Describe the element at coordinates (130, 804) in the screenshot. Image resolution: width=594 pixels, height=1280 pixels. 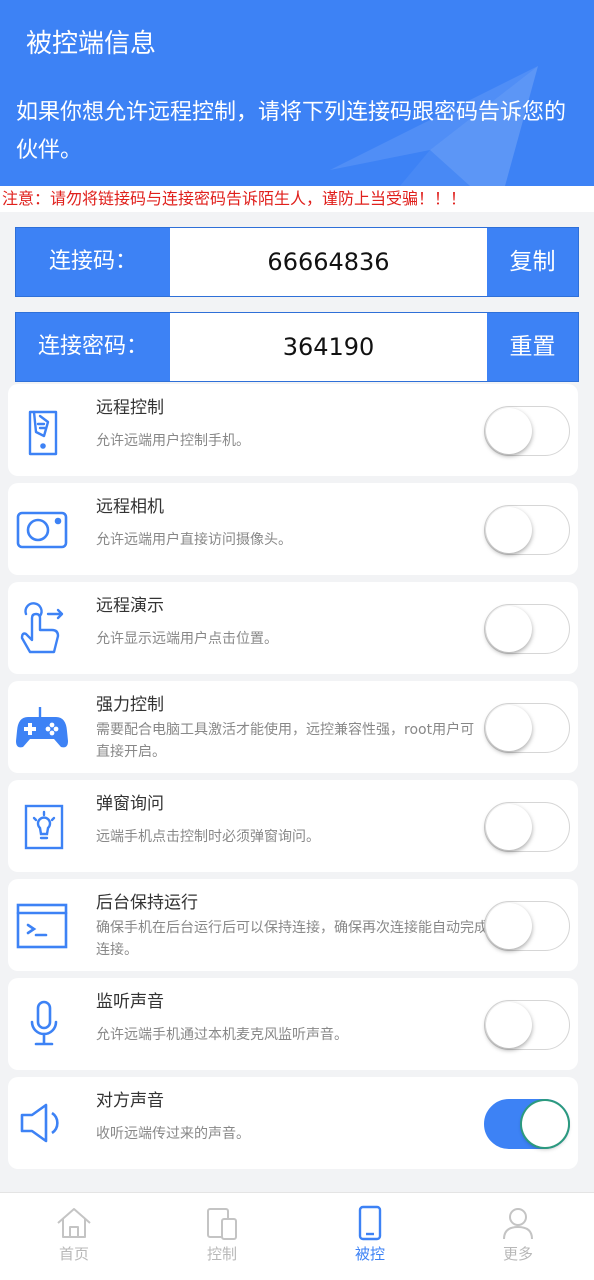
I see `setting-title: 弹窗询问` at that location.